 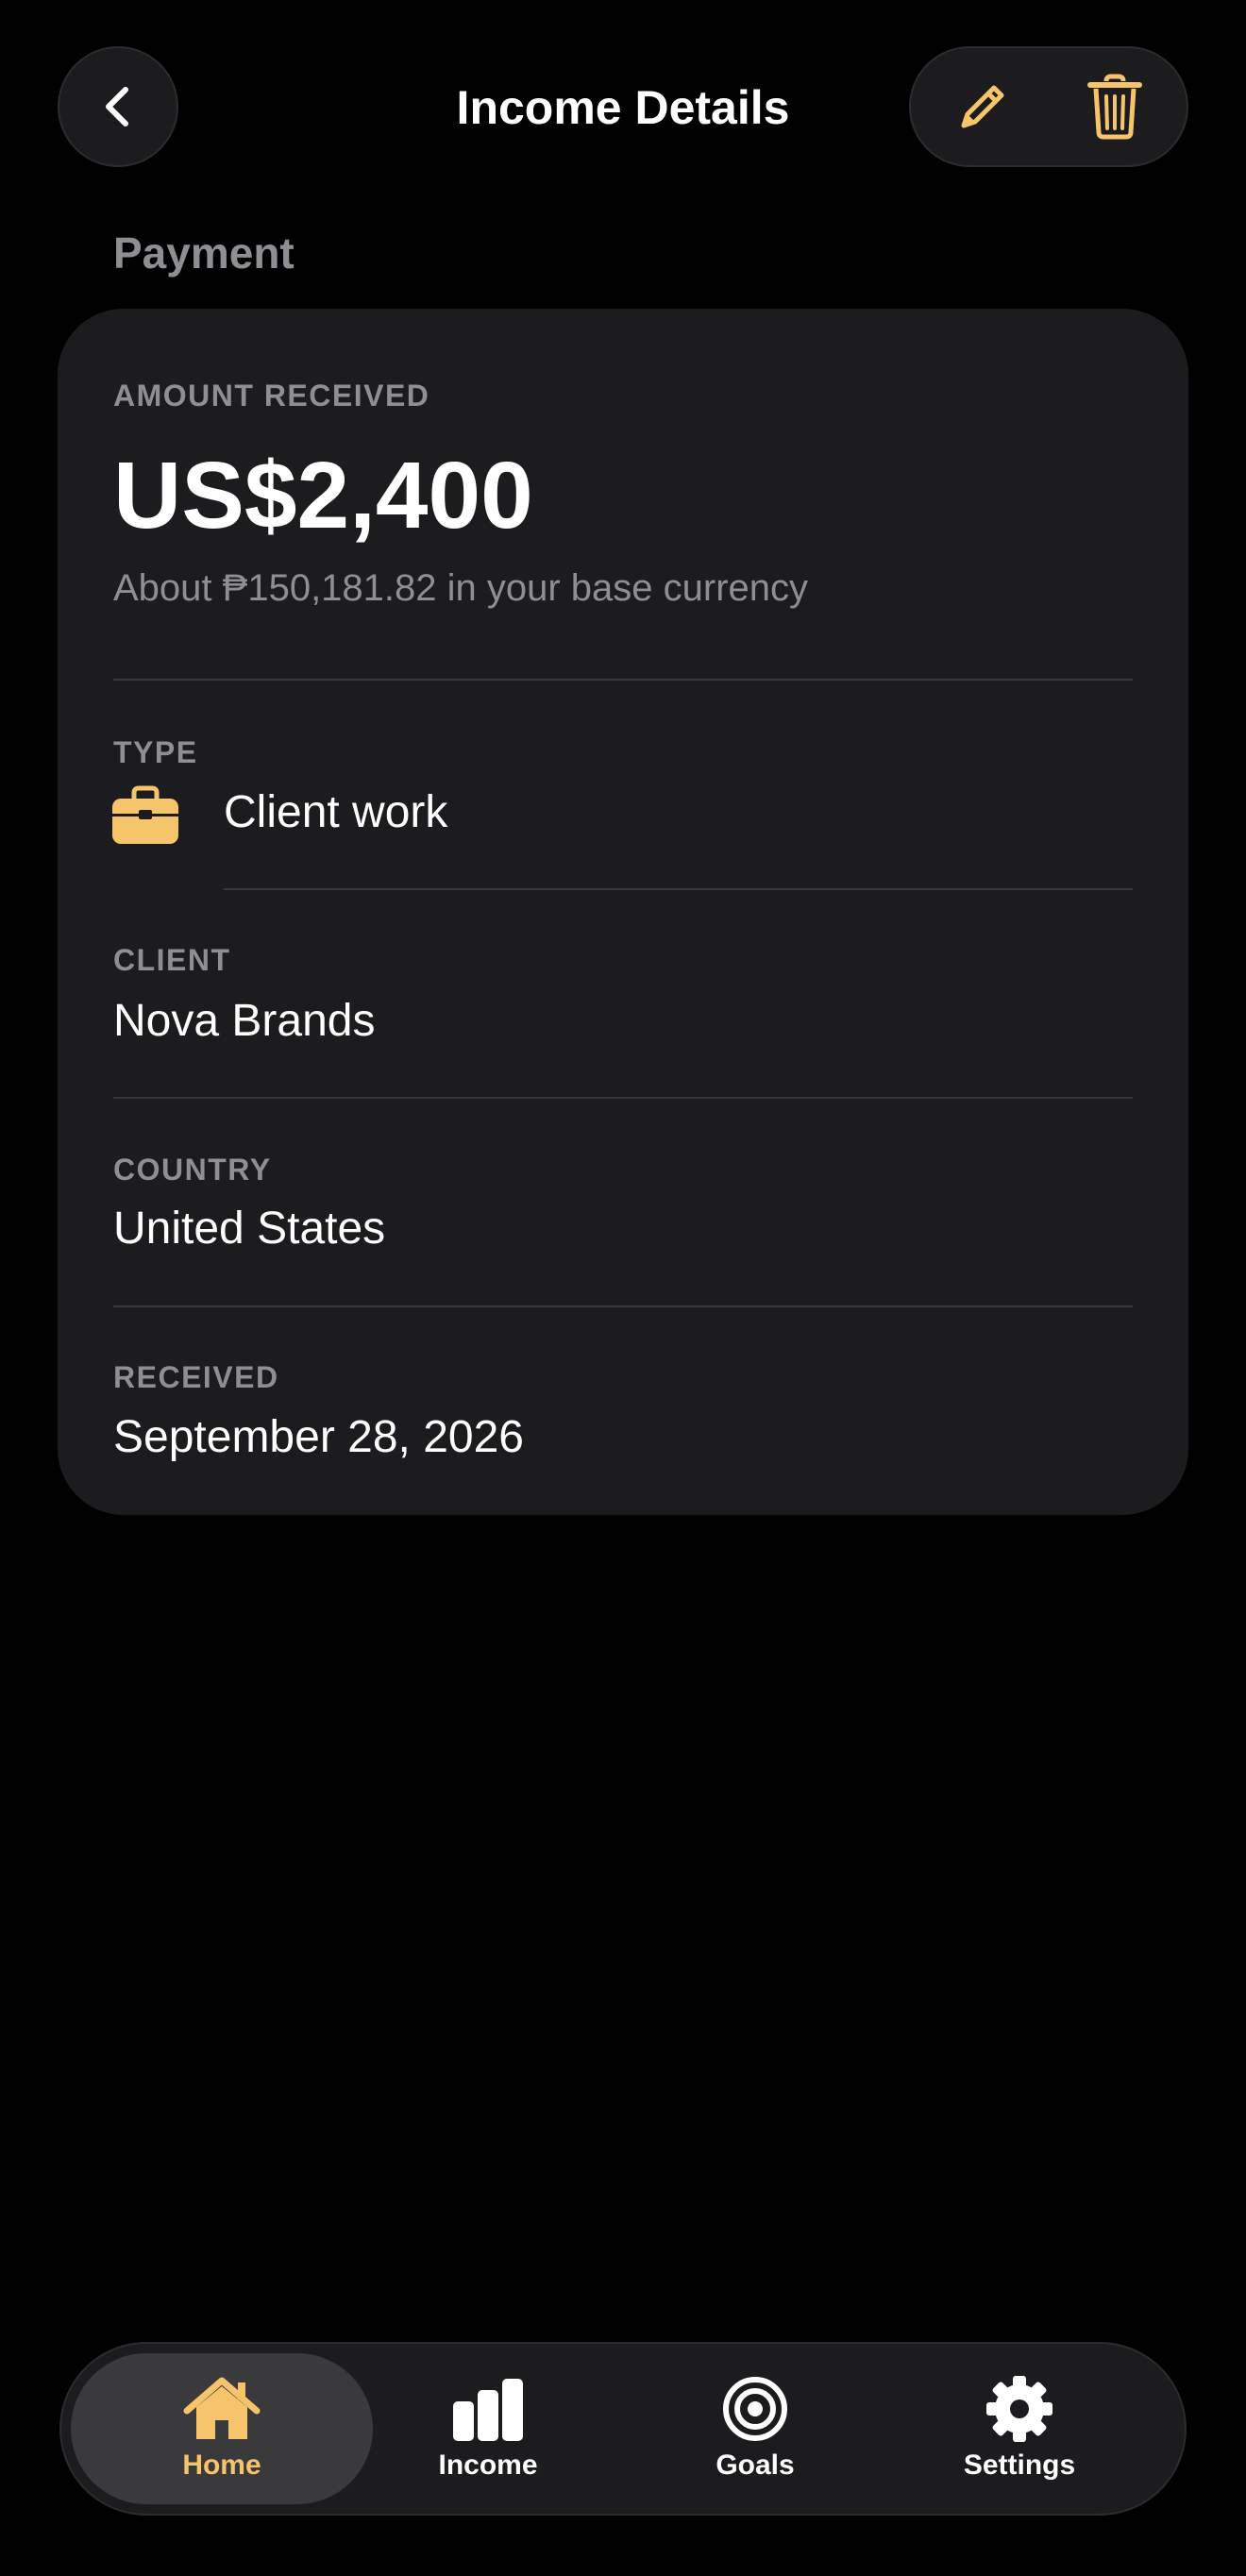 What do you see at coordinates (155, 752) in the screenshot?
I see `type-label: TYPE` at bounding box center [155, 752].